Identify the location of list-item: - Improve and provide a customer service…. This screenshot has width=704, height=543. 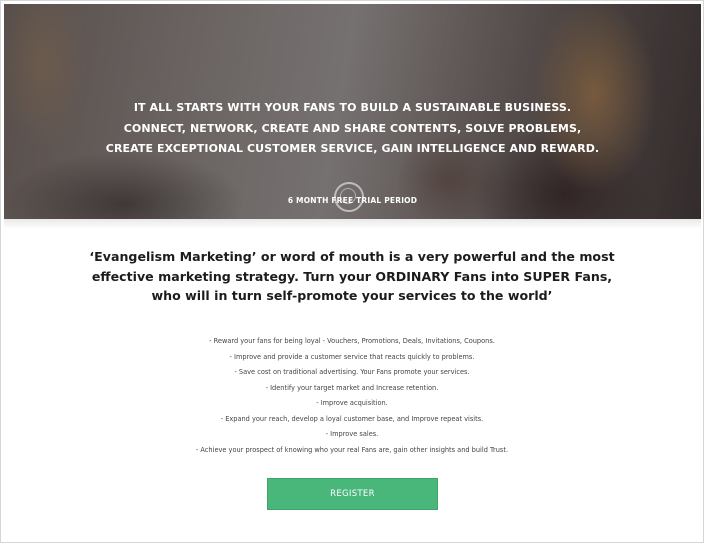
(352, 356).